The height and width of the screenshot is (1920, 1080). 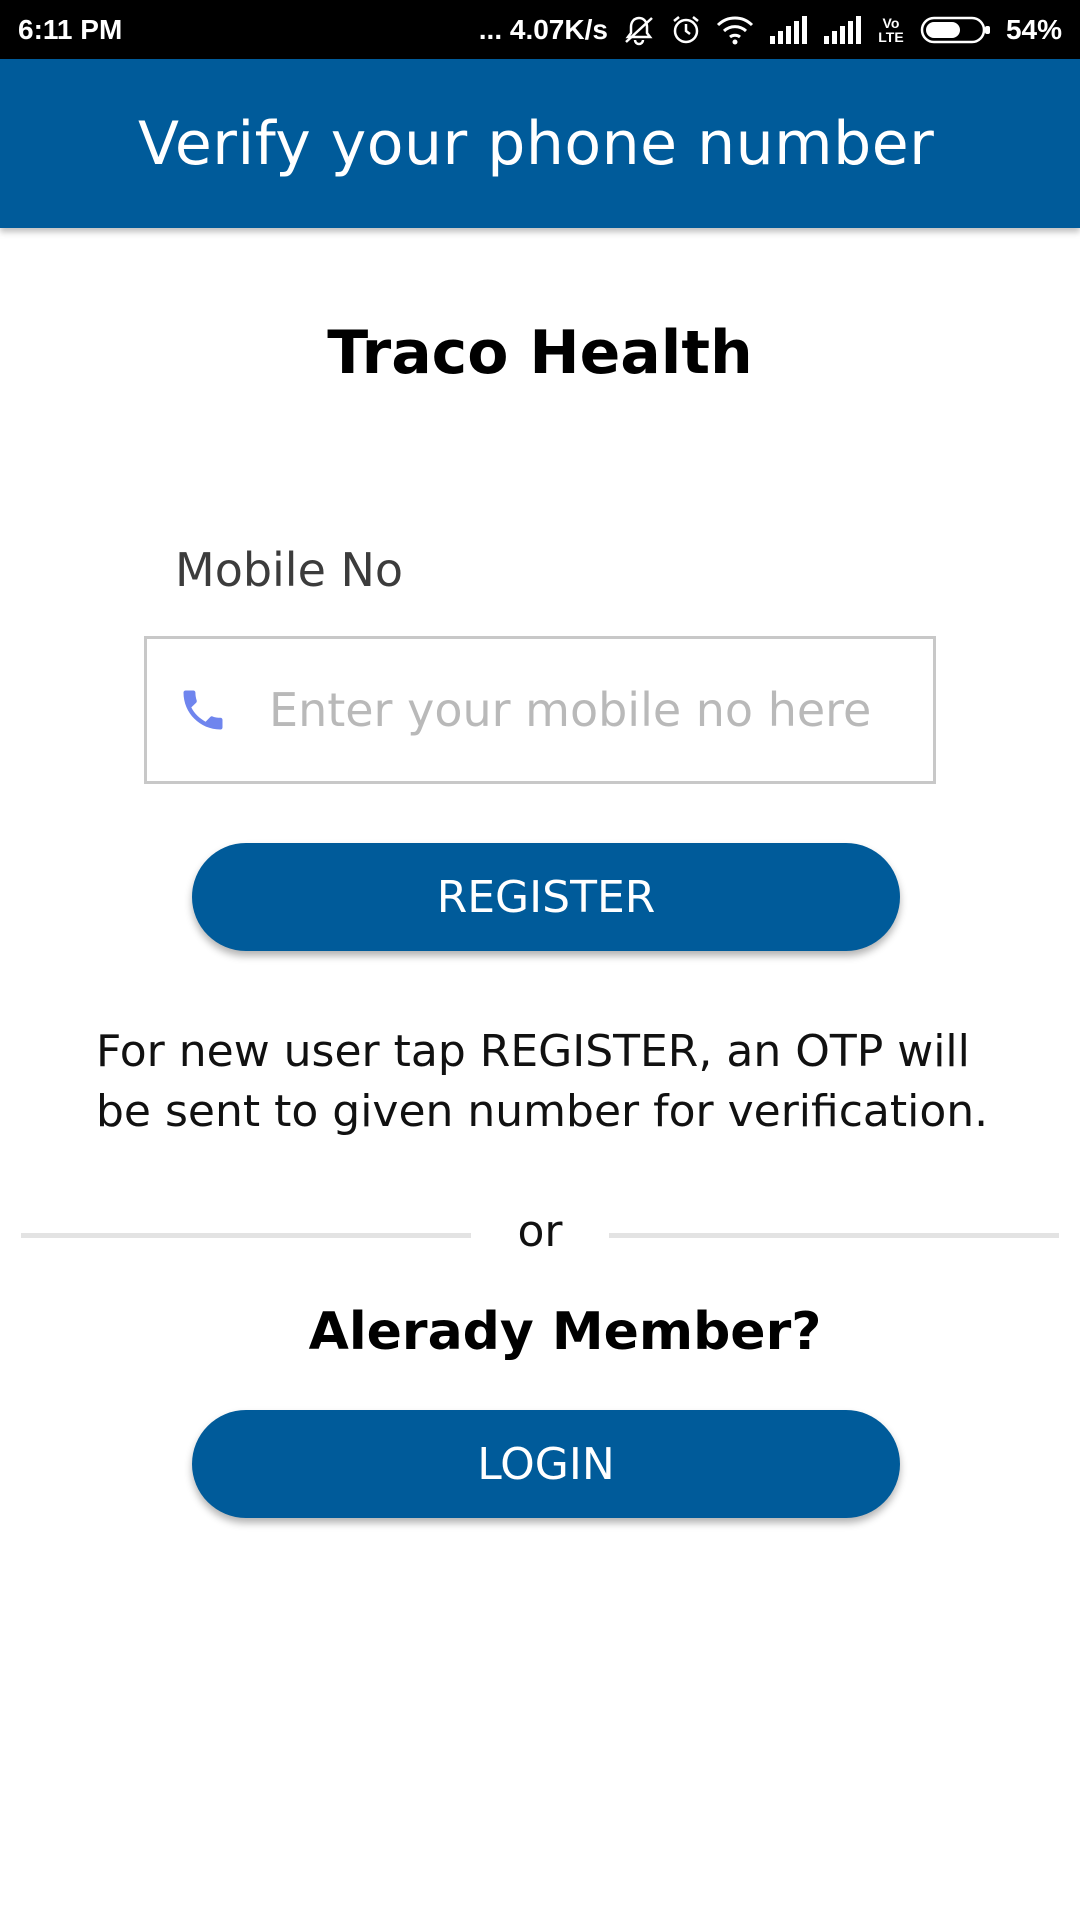 What do you see at coordinates (565, 1332) in the screenshot?
I see `already-member-text: Alerady Member?` at bounding box center [565, 1332].